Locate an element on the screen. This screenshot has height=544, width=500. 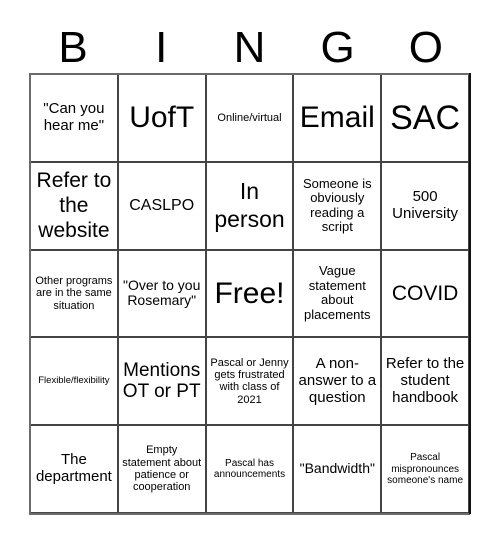
cell-text: A non-answer to a question is located at coordinates (337, 380).